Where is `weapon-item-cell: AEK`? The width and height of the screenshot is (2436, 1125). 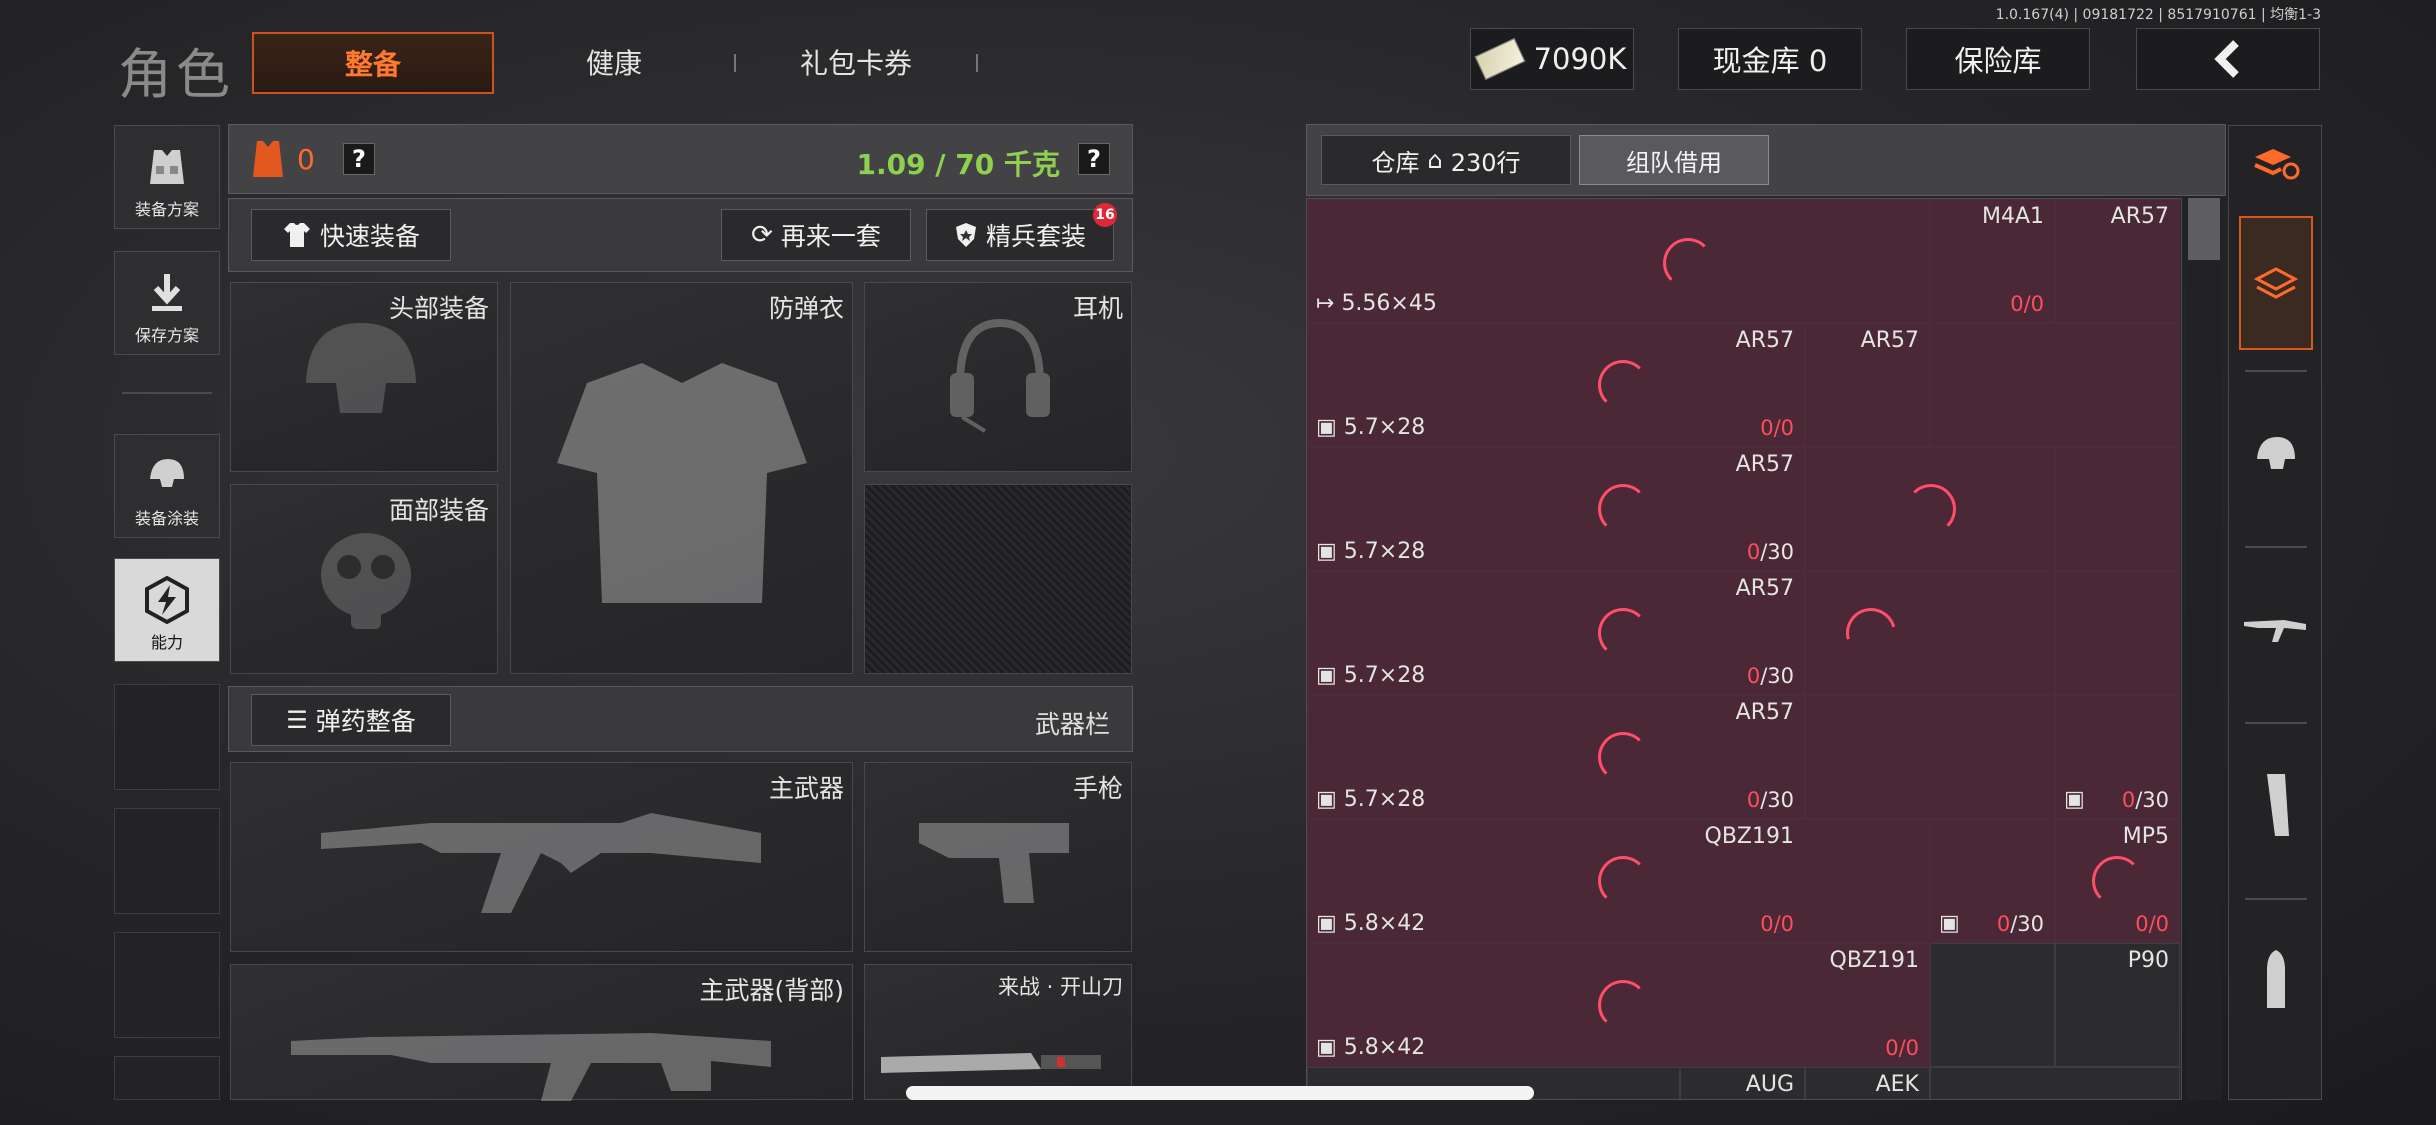
weapon-item-cell: AEK is located at coordinates (1867, 1083).